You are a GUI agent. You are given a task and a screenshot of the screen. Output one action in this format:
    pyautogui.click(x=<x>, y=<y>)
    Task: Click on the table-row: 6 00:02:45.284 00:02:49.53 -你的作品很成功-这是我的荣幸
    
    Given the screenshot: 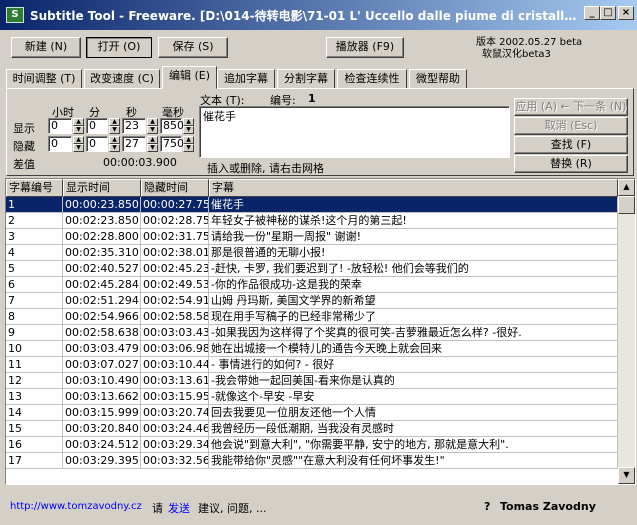 What is the action you would take?
    pyautogui.click(x=312, y=285)
    